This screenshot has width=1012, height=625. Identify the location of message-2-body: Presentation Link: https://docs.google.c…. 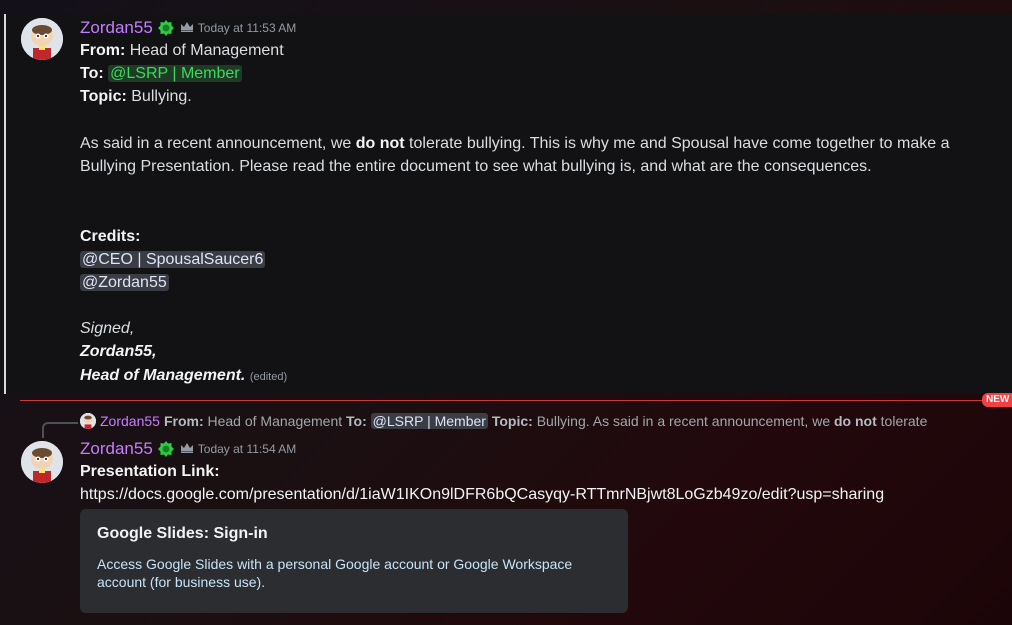
(540, 483).